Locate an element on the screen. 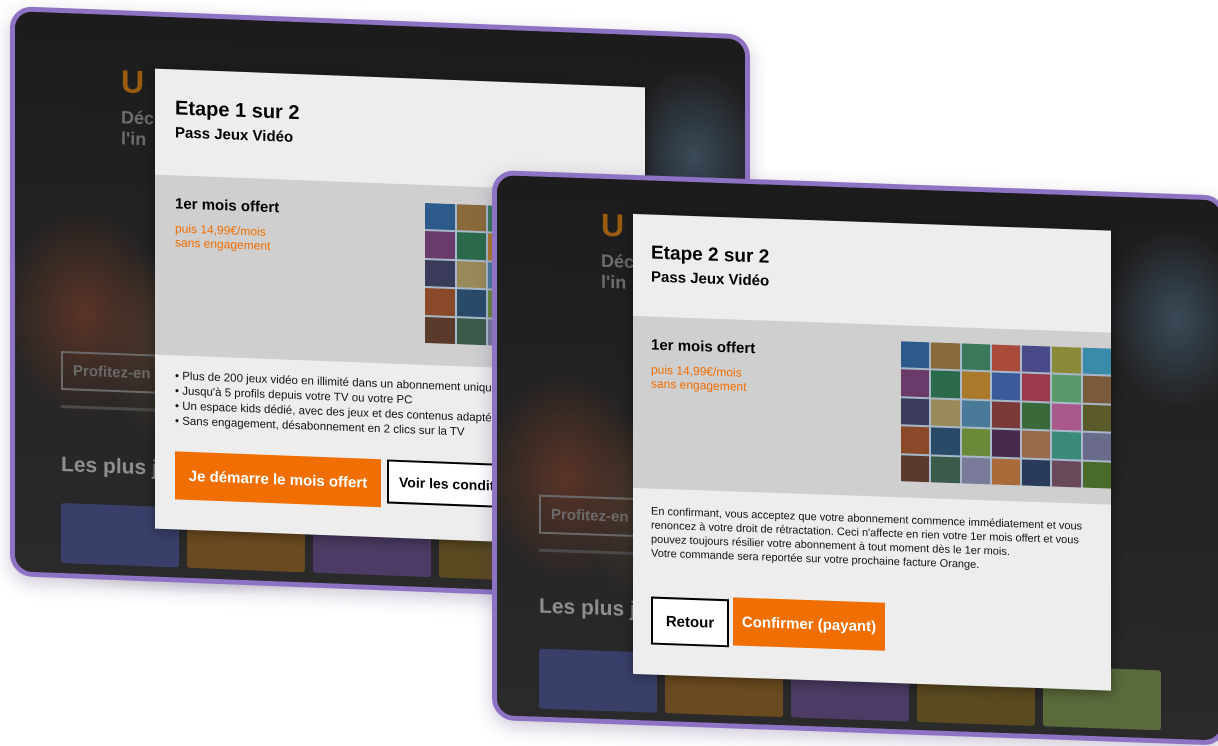  game-collage-image is located at coordinates (1006, 415).